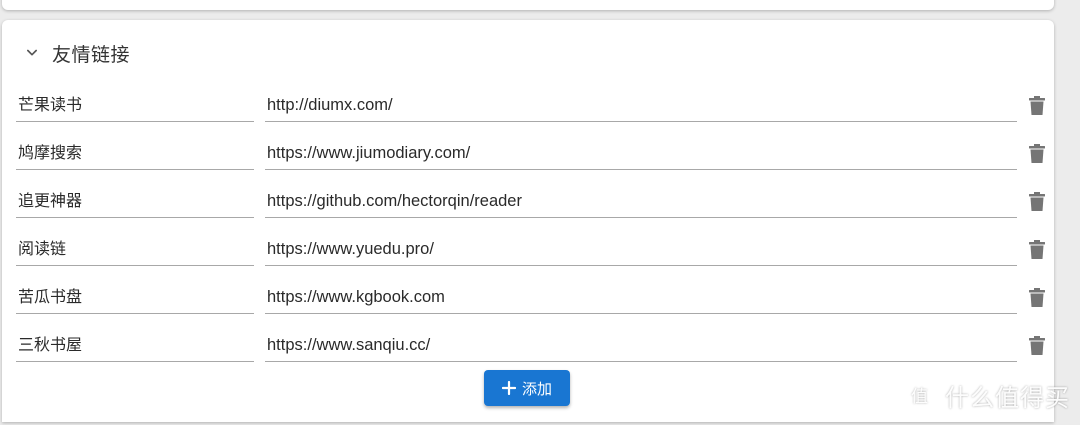 This screenshot has height=425, width=1080. Describe the element at coordinates (42, 249) in the screenshot. I see `link-name-value: 阅读链` at that location.